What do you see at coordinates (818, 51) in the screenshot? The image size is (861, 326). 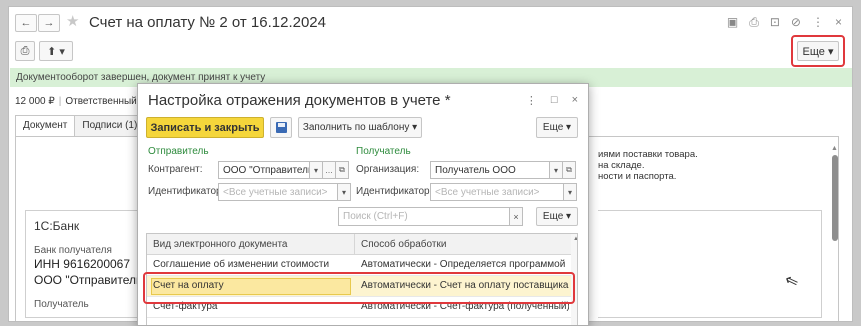 I see `highlight-frame-more` at bounding box center [818, 51].